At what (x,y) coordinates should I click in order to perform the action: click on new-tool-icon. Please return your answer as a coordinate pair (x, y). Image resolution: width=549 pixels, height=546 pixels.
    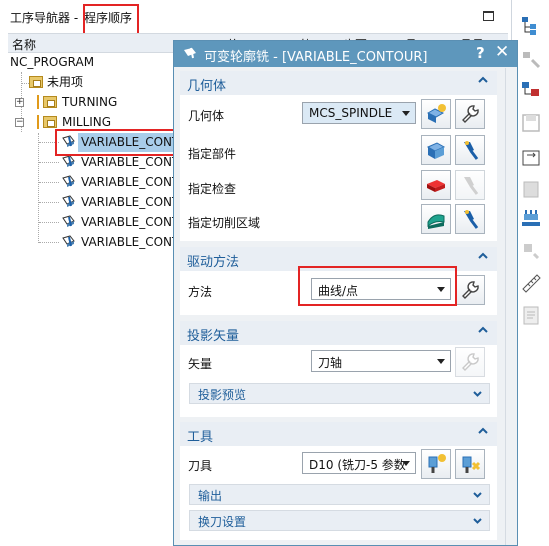
    Looking at the image, I should click on (437, 463).